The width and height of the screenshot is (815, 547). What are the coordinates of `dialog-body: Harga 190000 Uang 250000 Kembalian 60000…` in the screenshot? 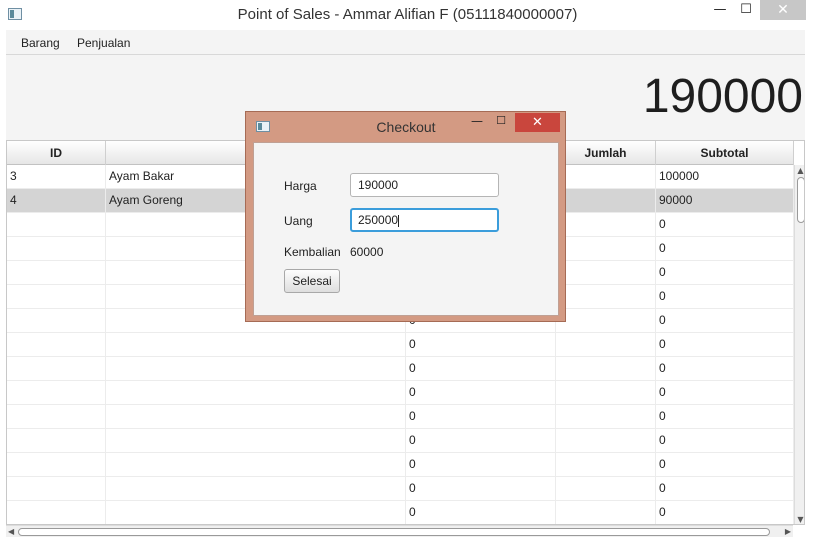 It's located at (406, 229).